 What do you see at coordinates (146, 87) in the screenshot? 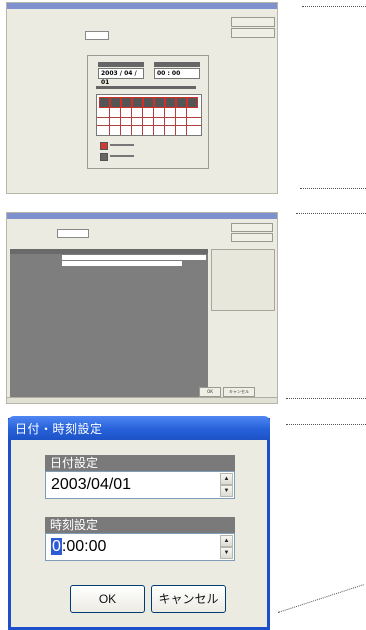
I see `instruction-text` at bounding box center [146, 87].